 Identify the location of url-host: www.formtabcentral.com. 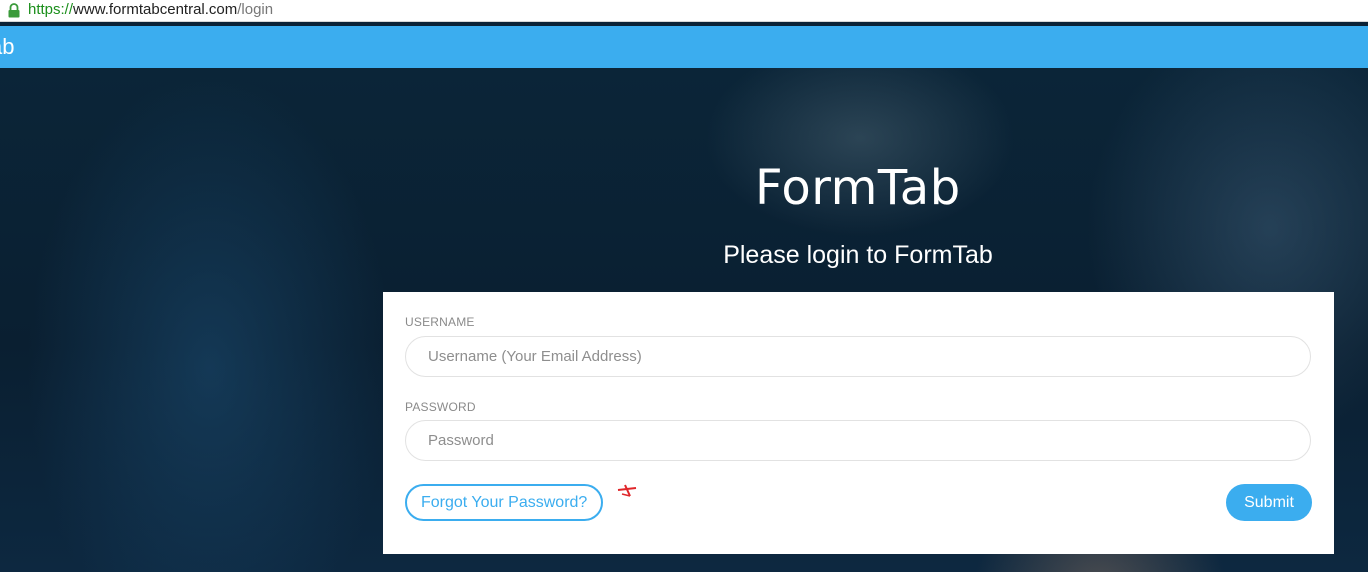
(155, 9).